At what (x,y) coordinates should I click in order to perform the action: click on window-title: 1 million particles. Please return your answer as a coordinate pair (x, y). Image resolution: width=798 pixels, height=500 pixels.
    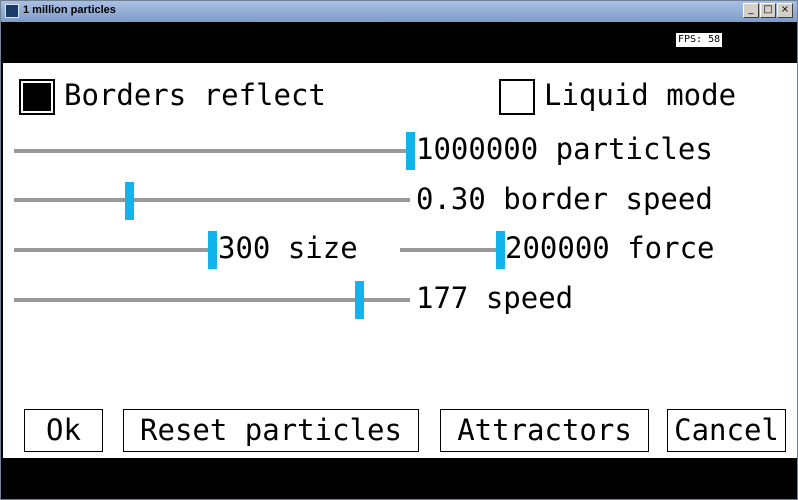
    Looking at the image, I should click on (69, 10).